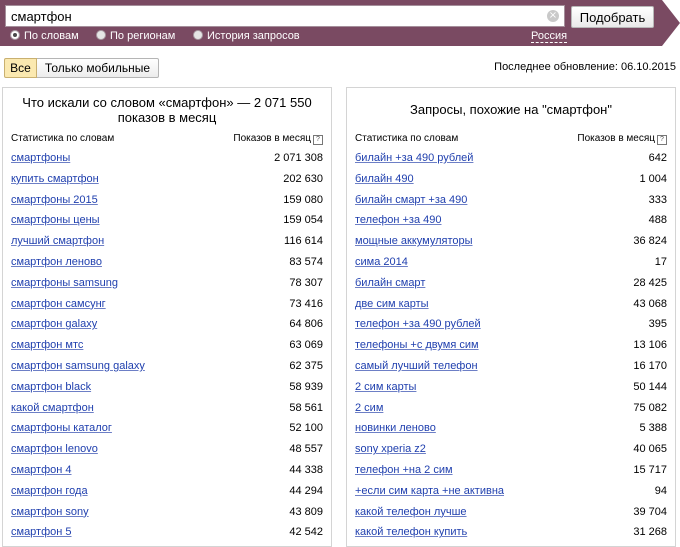 This screenshot has height=547, width=680. I want to click on keyword-link: смартфон леново, so click(56, 262).